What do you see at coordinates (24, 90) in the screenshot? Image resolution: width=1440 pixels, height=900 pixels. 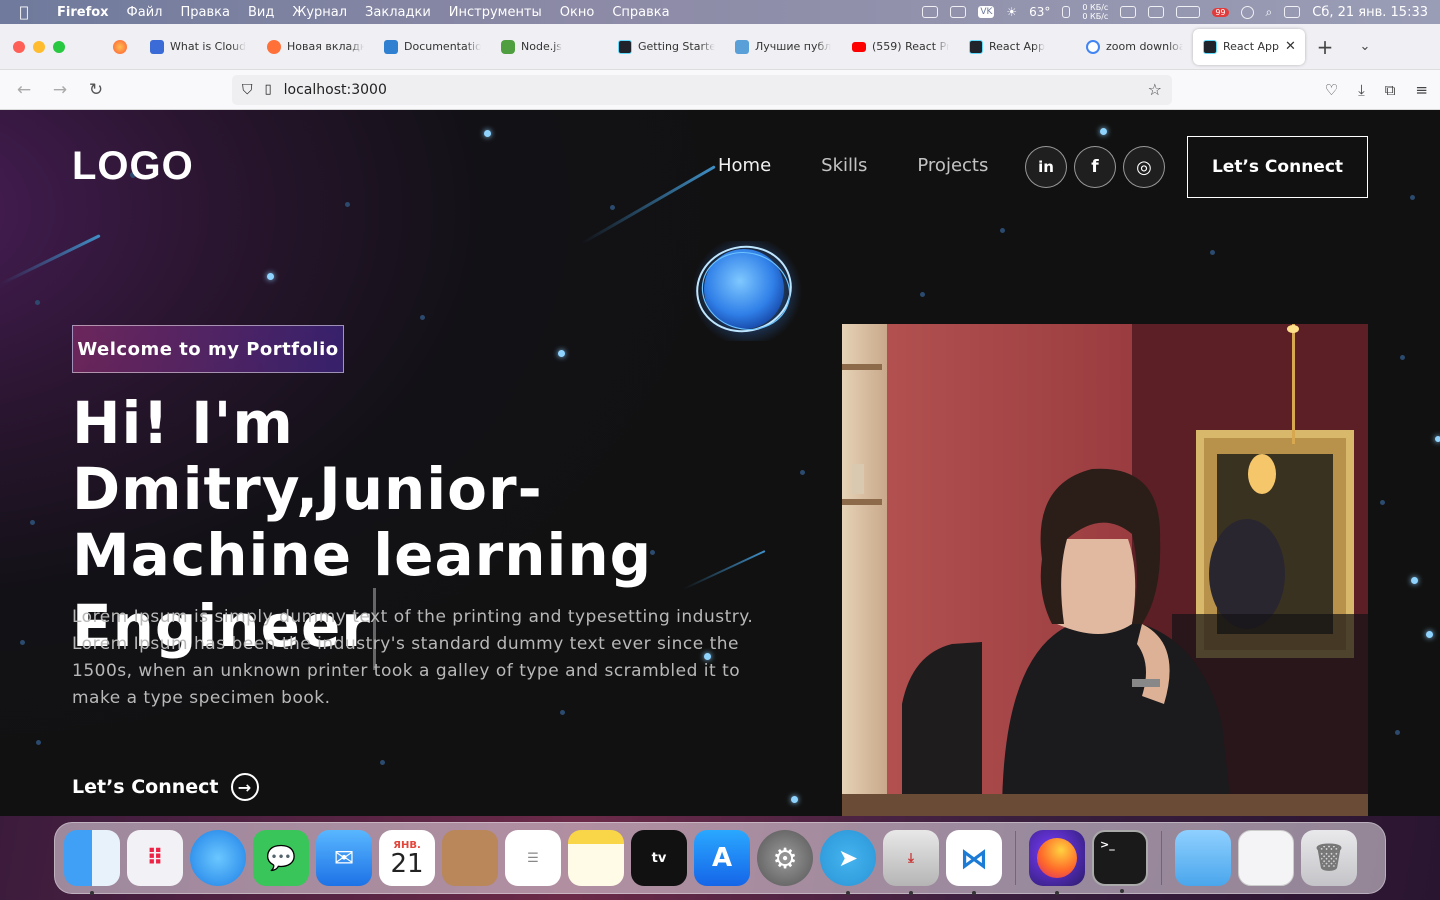 I see `back-button: ←` at bounding box center [24, 90].